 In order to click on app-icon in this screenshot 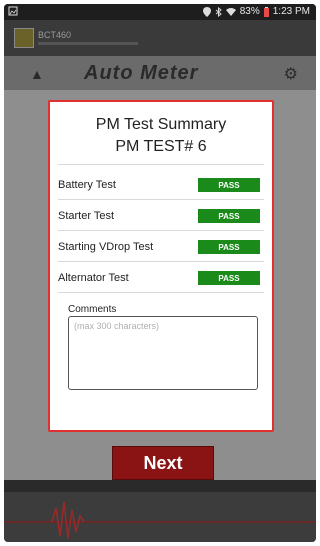, I will do `click(24, 38)`.